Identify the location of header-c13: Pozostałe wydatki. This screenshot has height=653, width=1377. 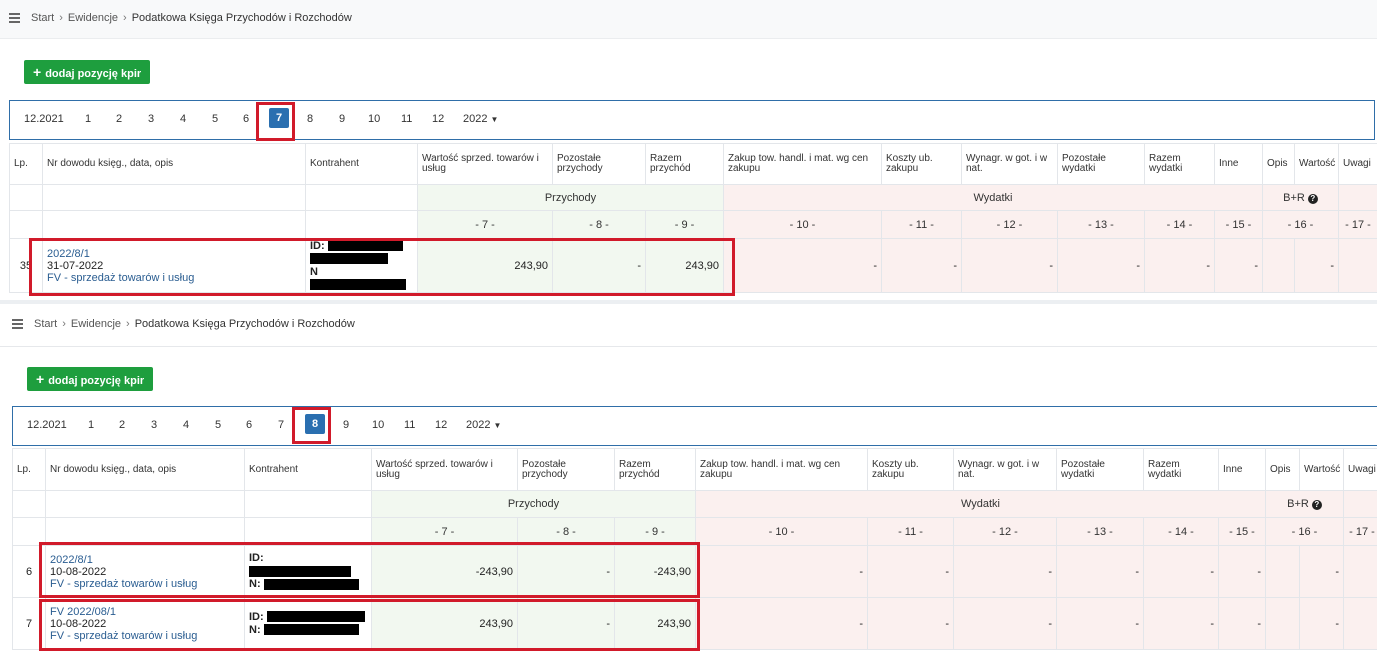
(1101, 164).